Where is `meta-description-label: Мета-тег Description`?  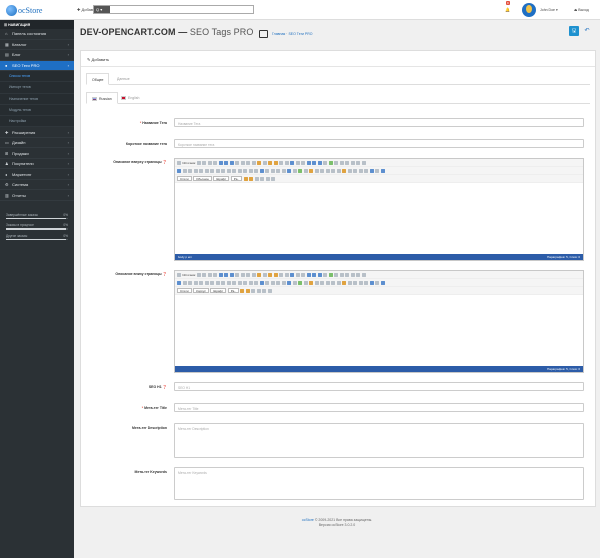 meta-description-label: Мета-тег Description is located at coordinates (149, 428).